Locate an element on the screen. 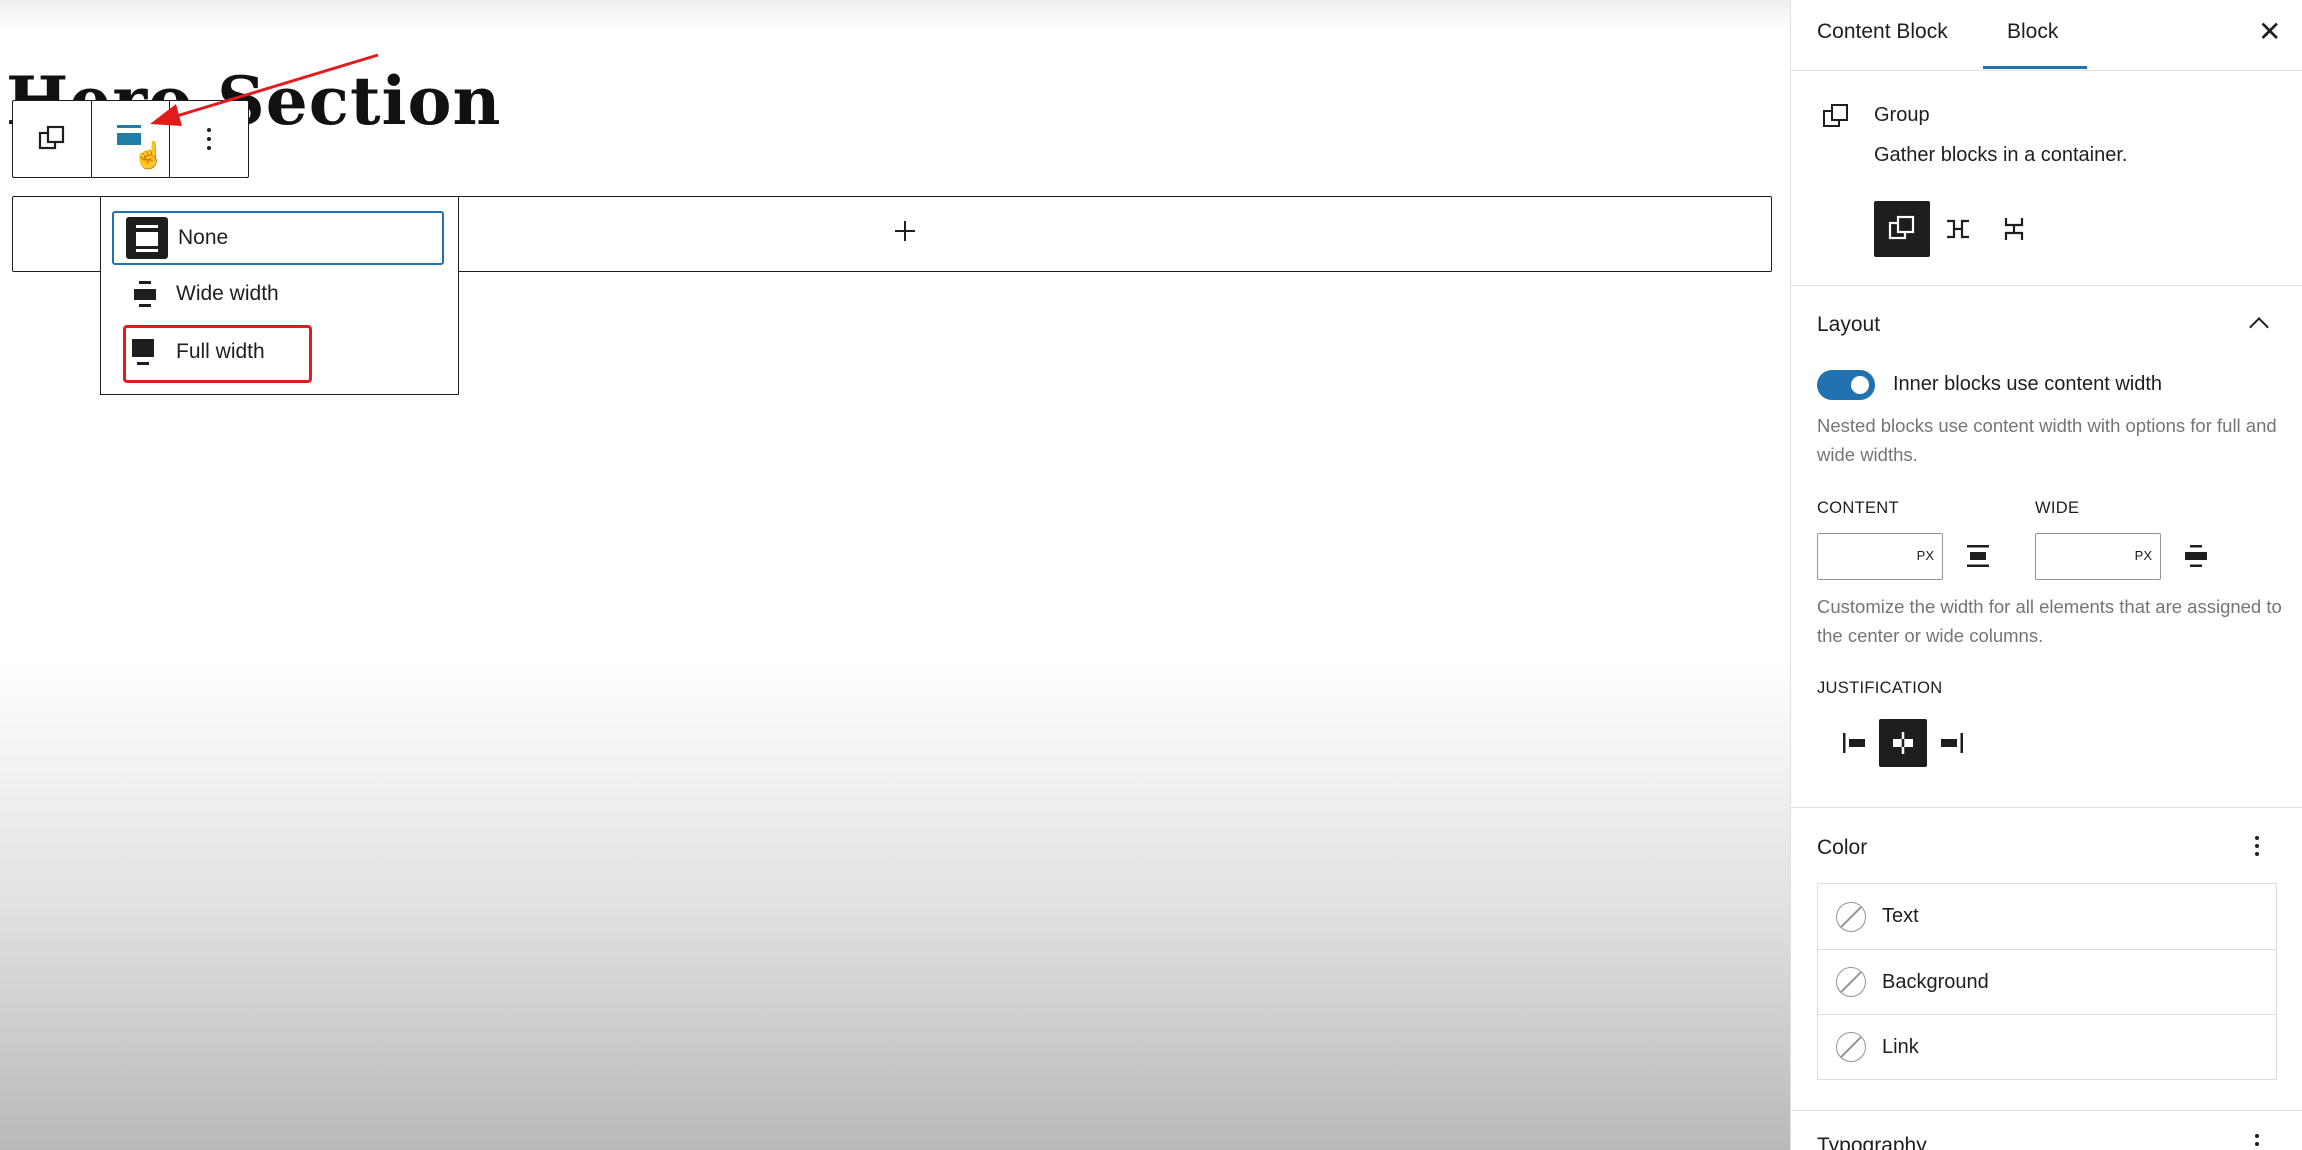  variation-stack-button is located at coordinates (2014, 229).